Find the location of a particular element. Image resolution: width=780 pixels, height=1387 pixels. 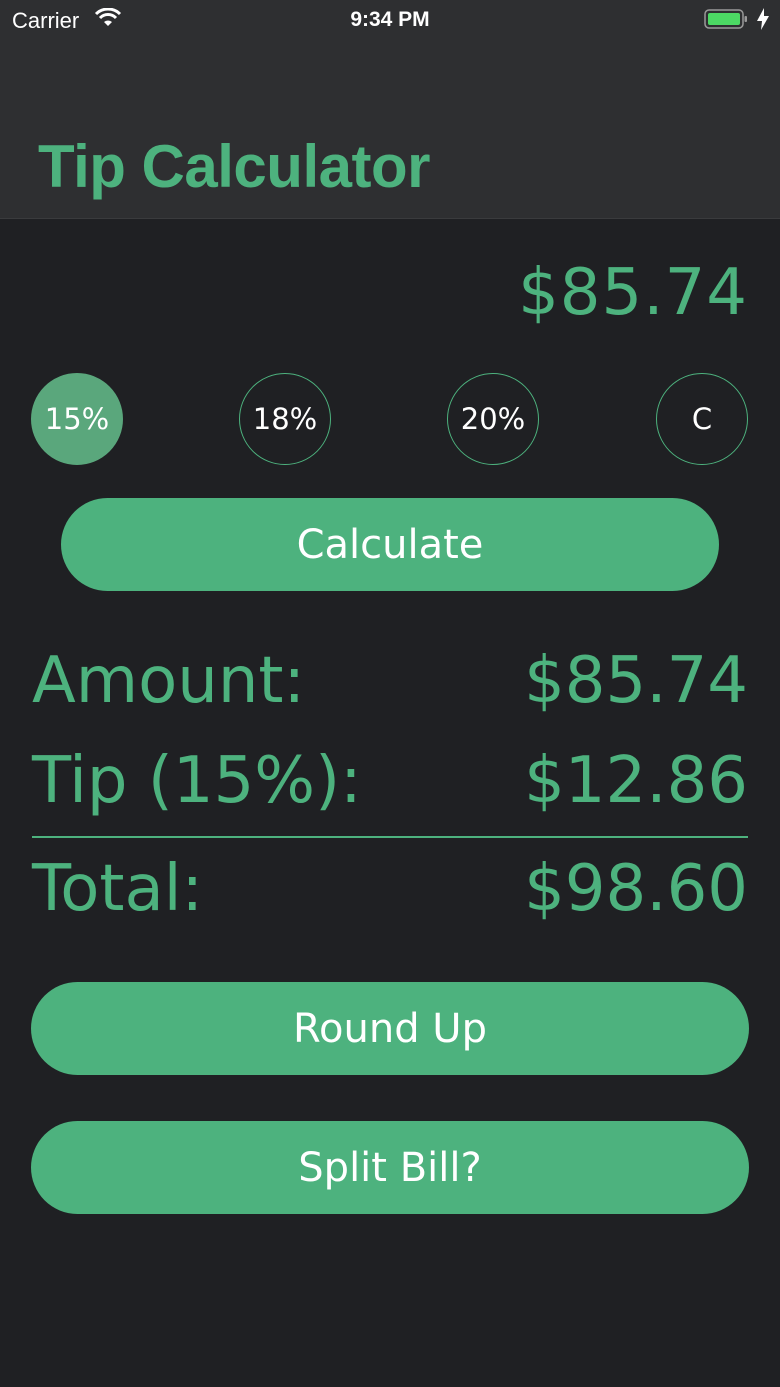

split-bill-button: Split Bill? is located at coordinates (390, 1167).